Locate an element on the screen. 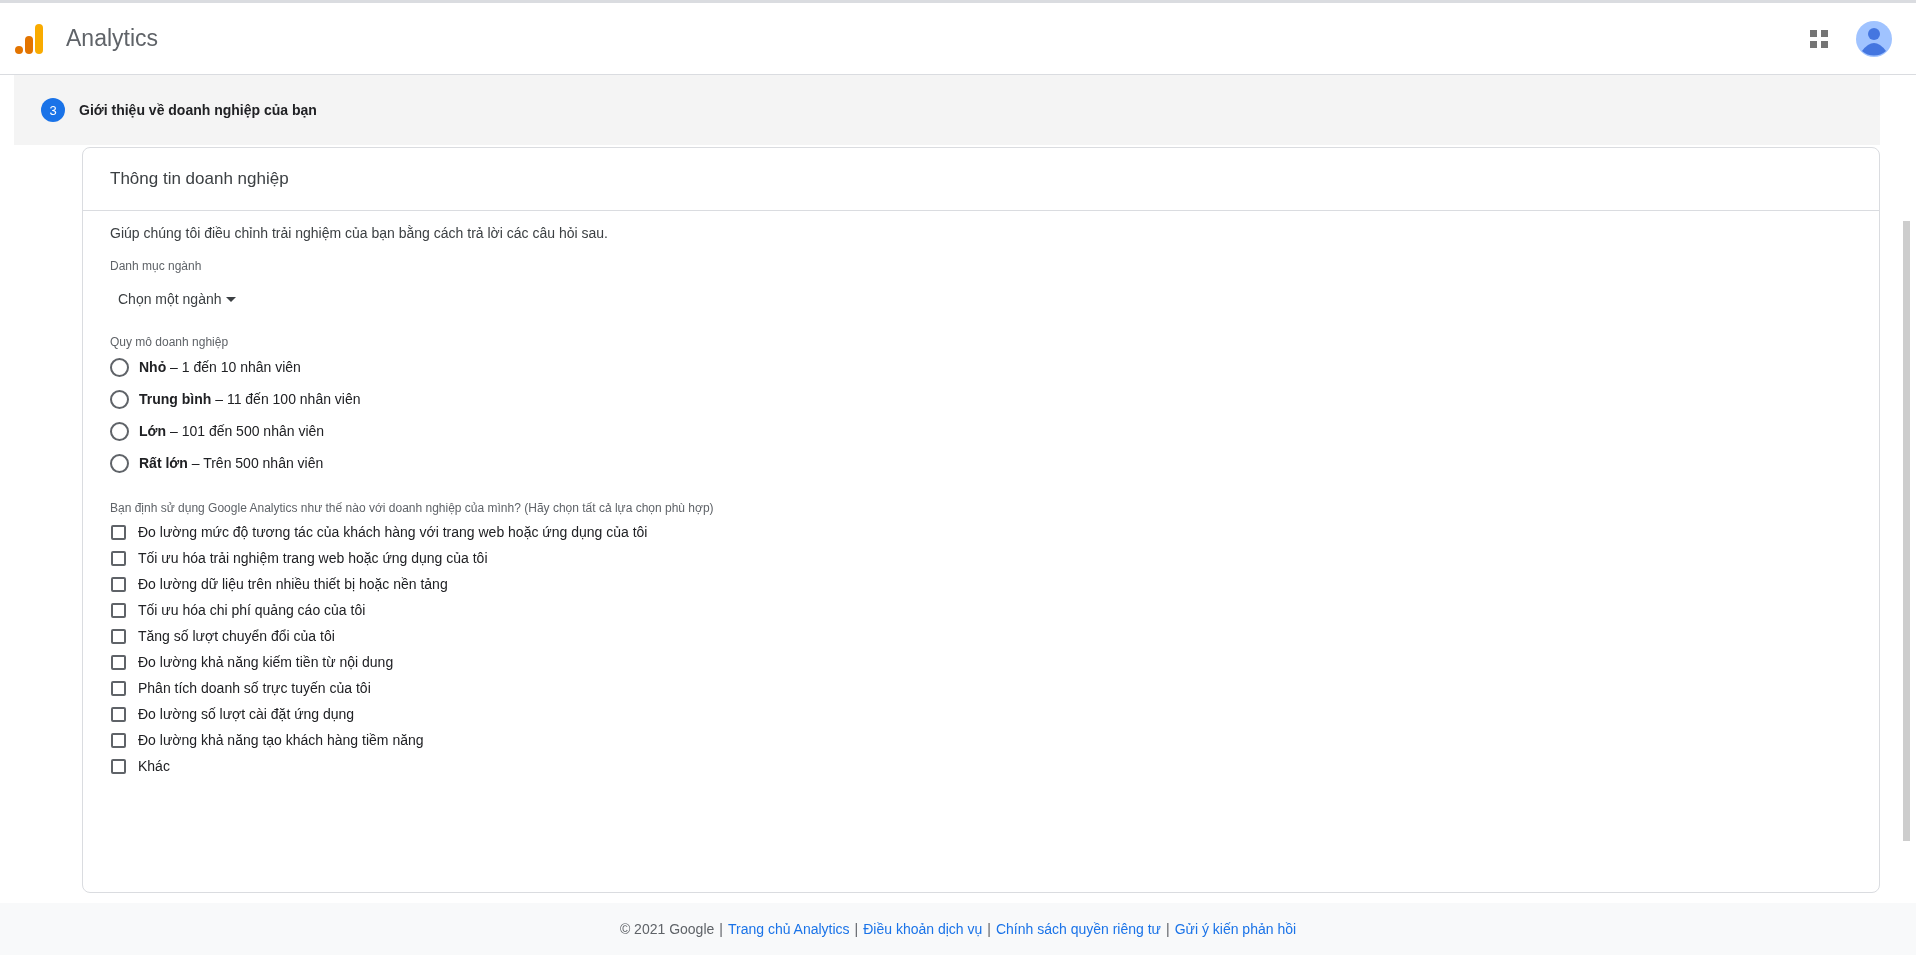  industry-label: Danh mục ngành is located at coordinates (156, 266).